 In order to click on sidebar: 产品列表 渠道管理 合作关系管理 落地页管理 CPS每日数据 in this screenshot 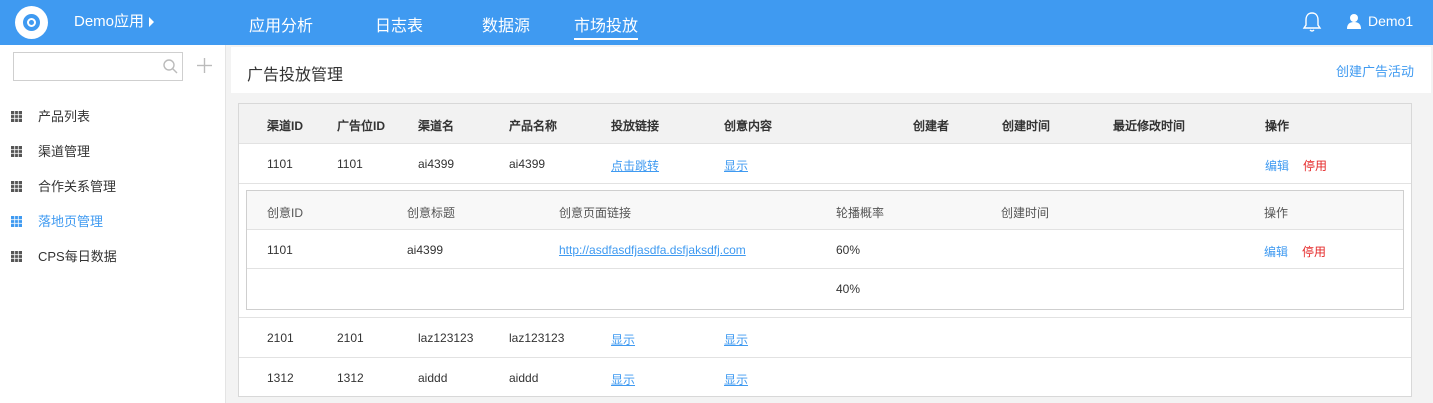, I will do `click(113, 224)`.